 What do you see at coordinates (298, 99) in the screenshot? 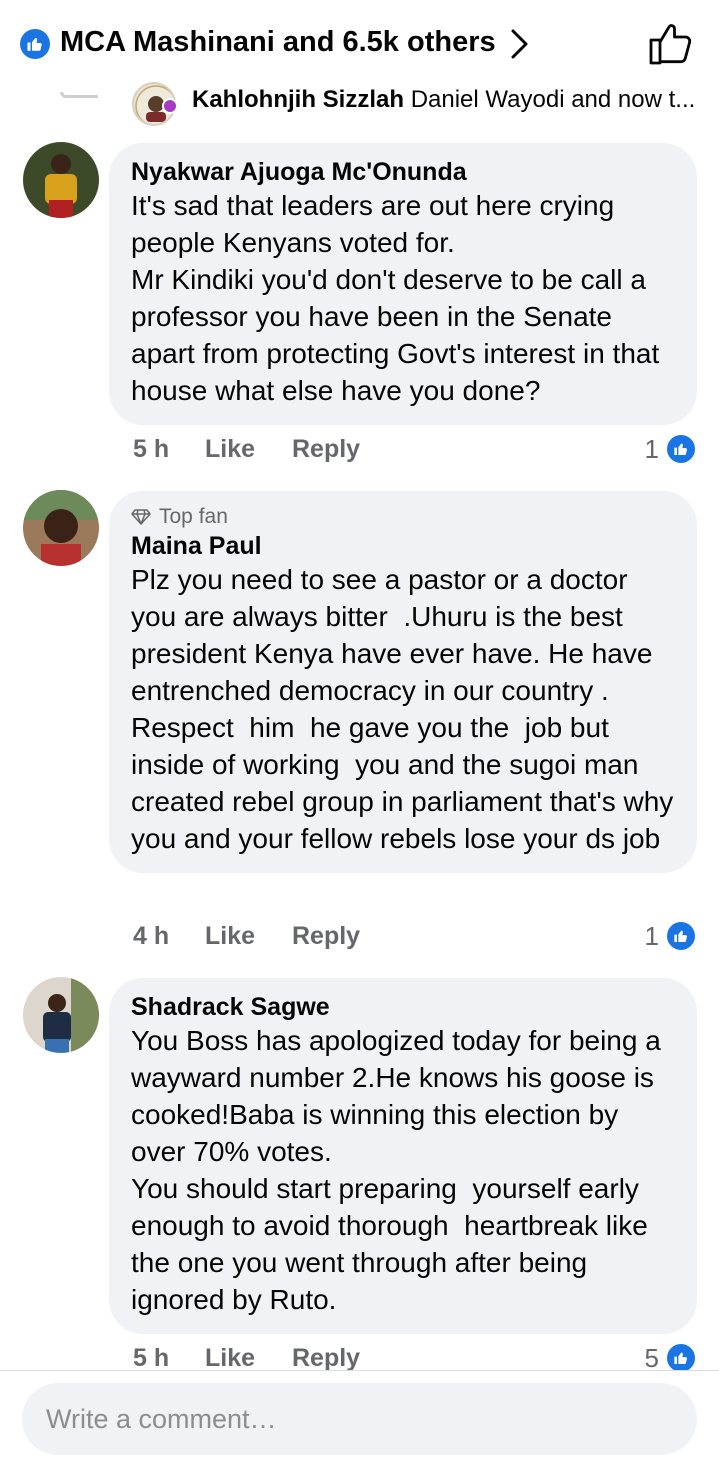
I see `reply-author: Kahlohnjih Sizzlah` at bounding box center [298, 99].